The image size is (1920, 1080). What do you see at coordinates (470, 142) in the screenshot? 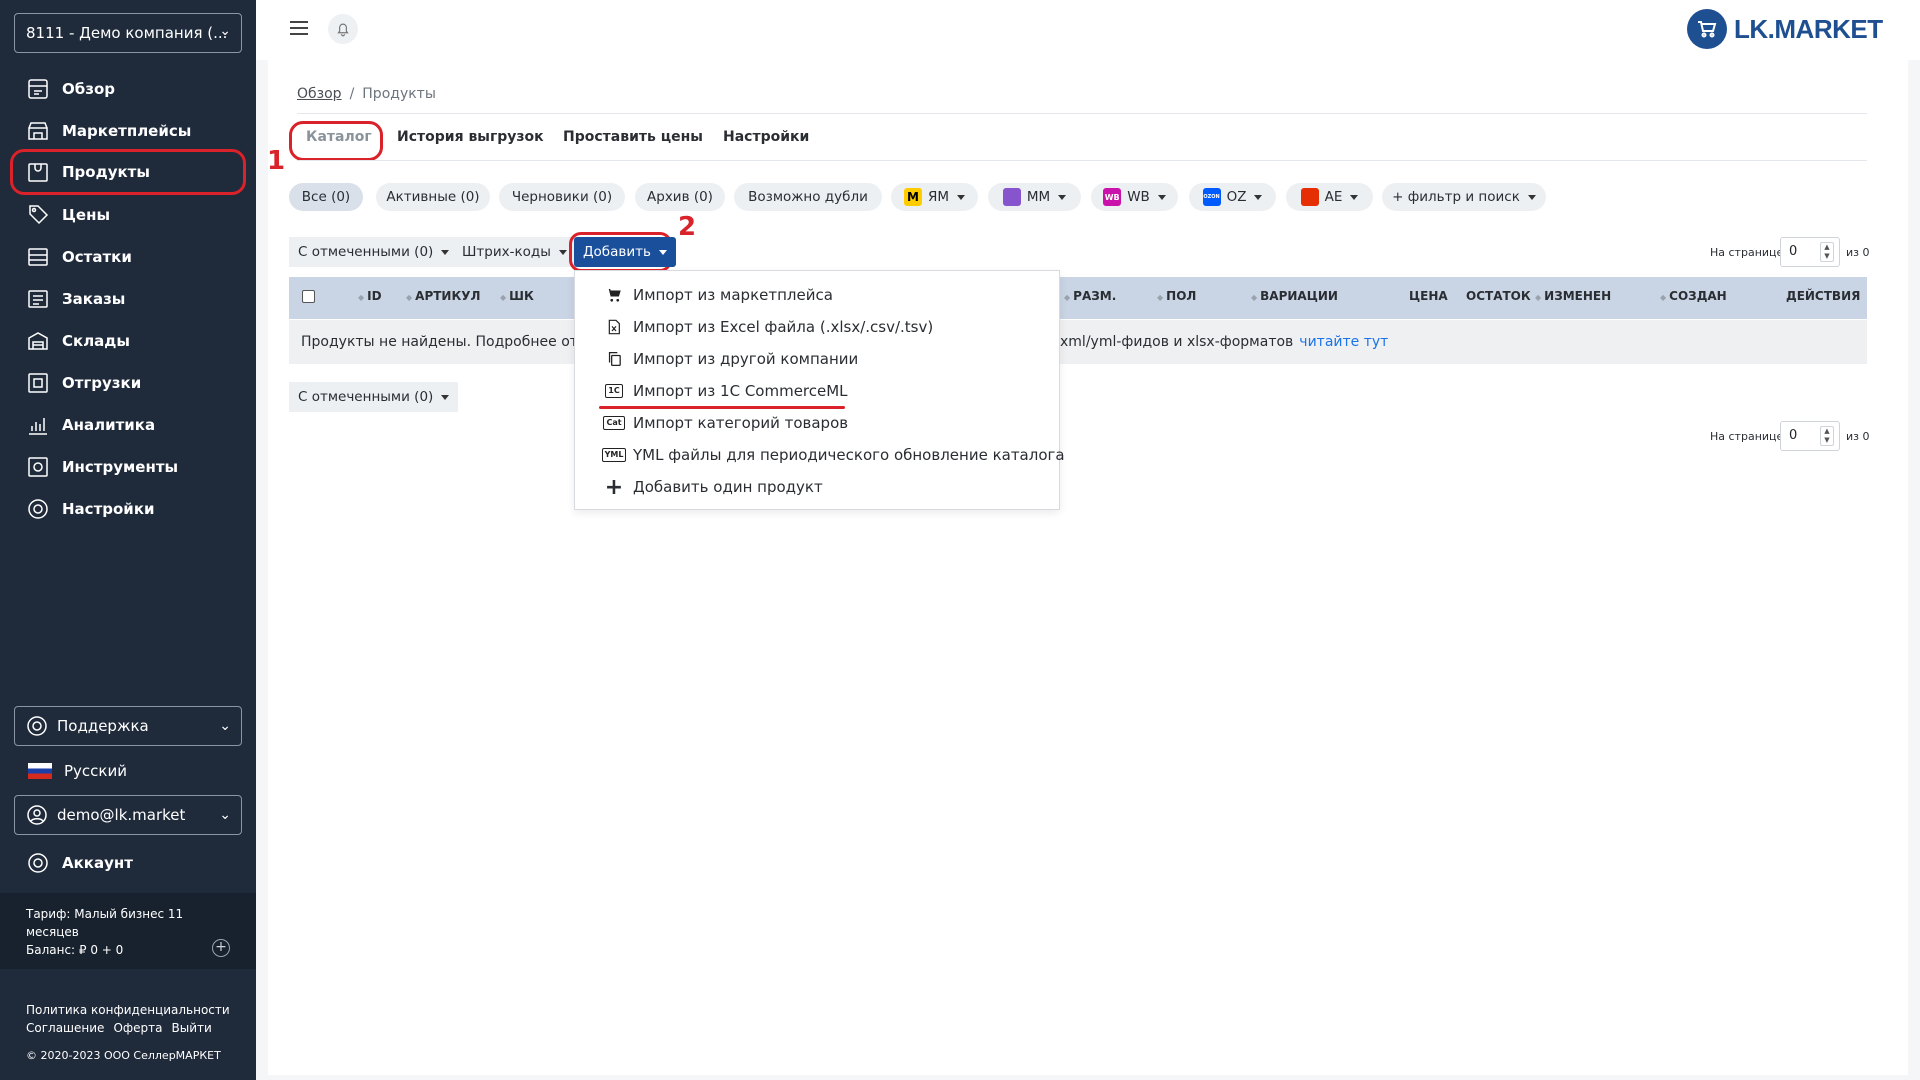
I see `tab-upload-history: История выгрузок` at bounding box center [470, 142].